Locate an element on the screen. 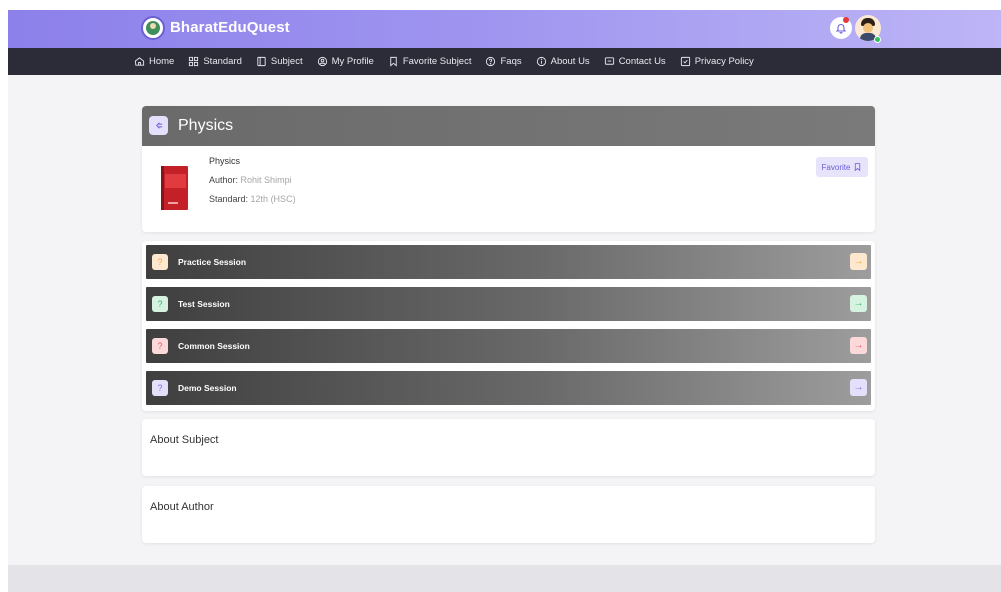  nav-label-contact-us: Contact Us is located at coordinates (642, 61).